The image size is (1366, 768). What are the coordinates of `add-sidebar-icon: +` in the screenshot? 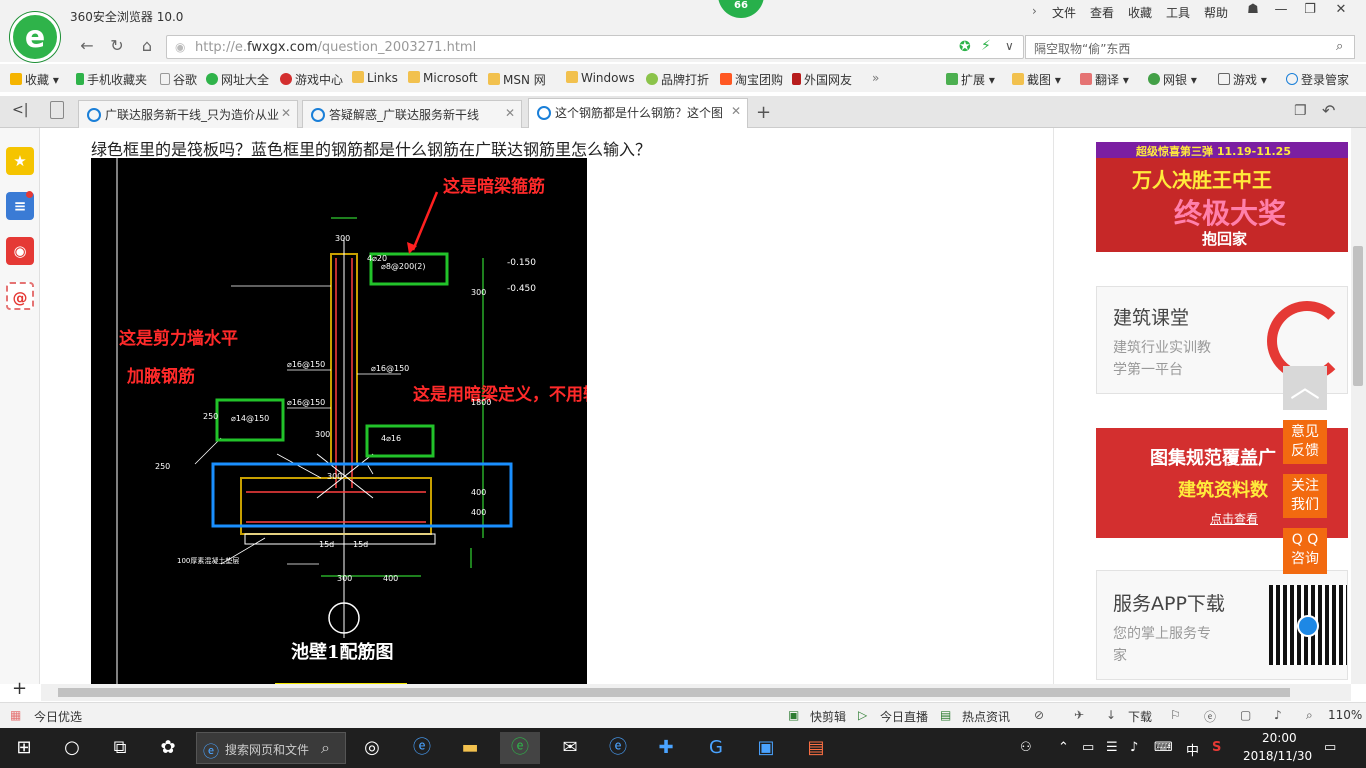 It's located at (19, 688).